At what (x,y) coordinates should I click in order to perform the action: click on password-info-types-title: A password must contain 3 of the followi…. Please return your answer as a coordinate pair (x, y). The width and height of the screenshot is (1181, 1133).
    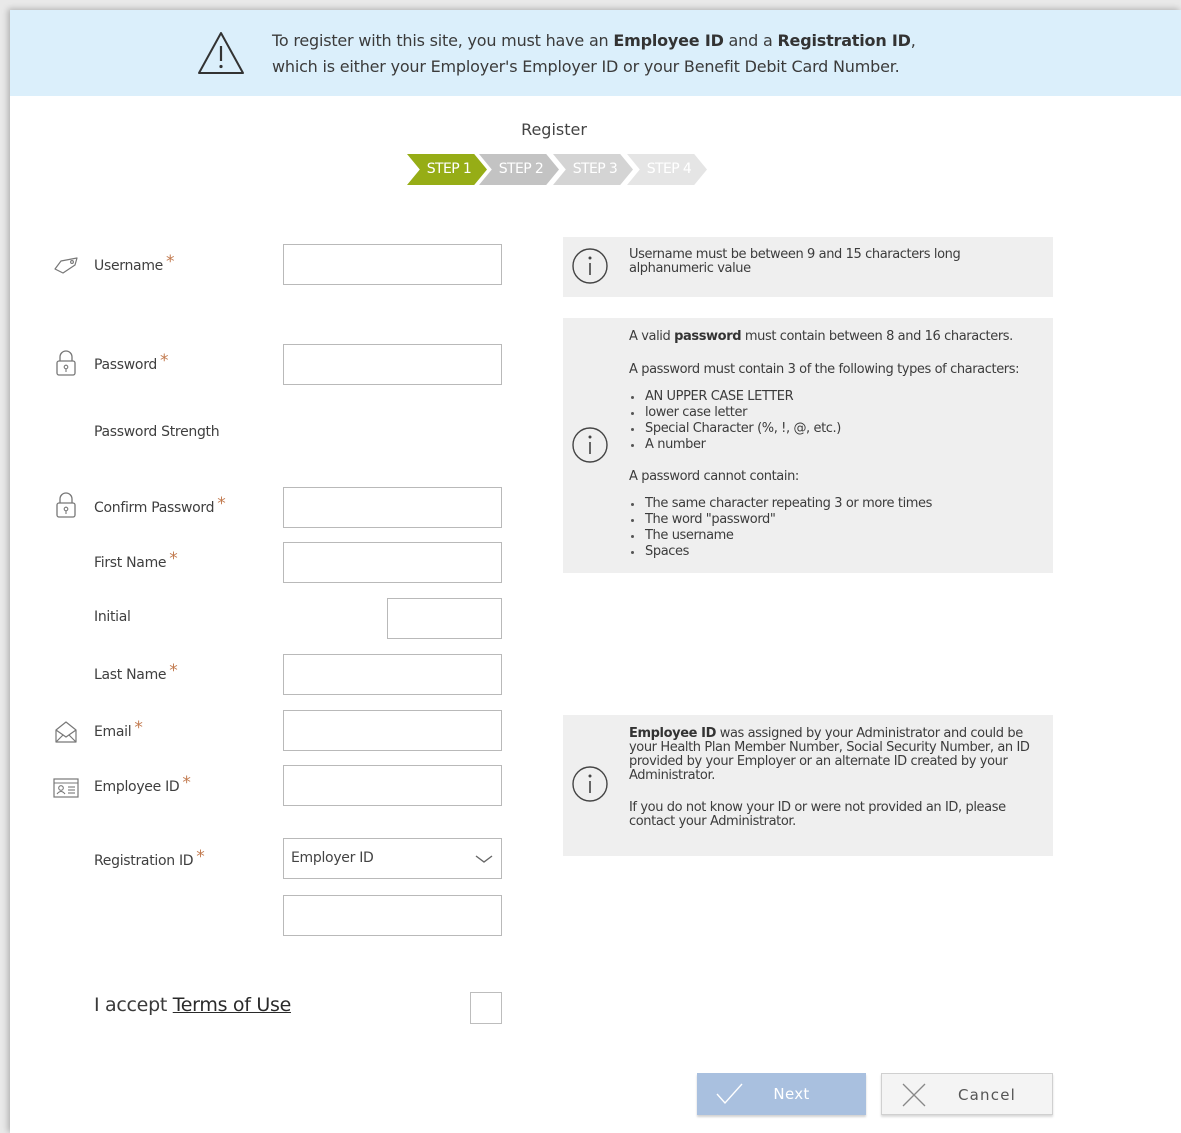
    Looking at the image, I should click on (824, 369).